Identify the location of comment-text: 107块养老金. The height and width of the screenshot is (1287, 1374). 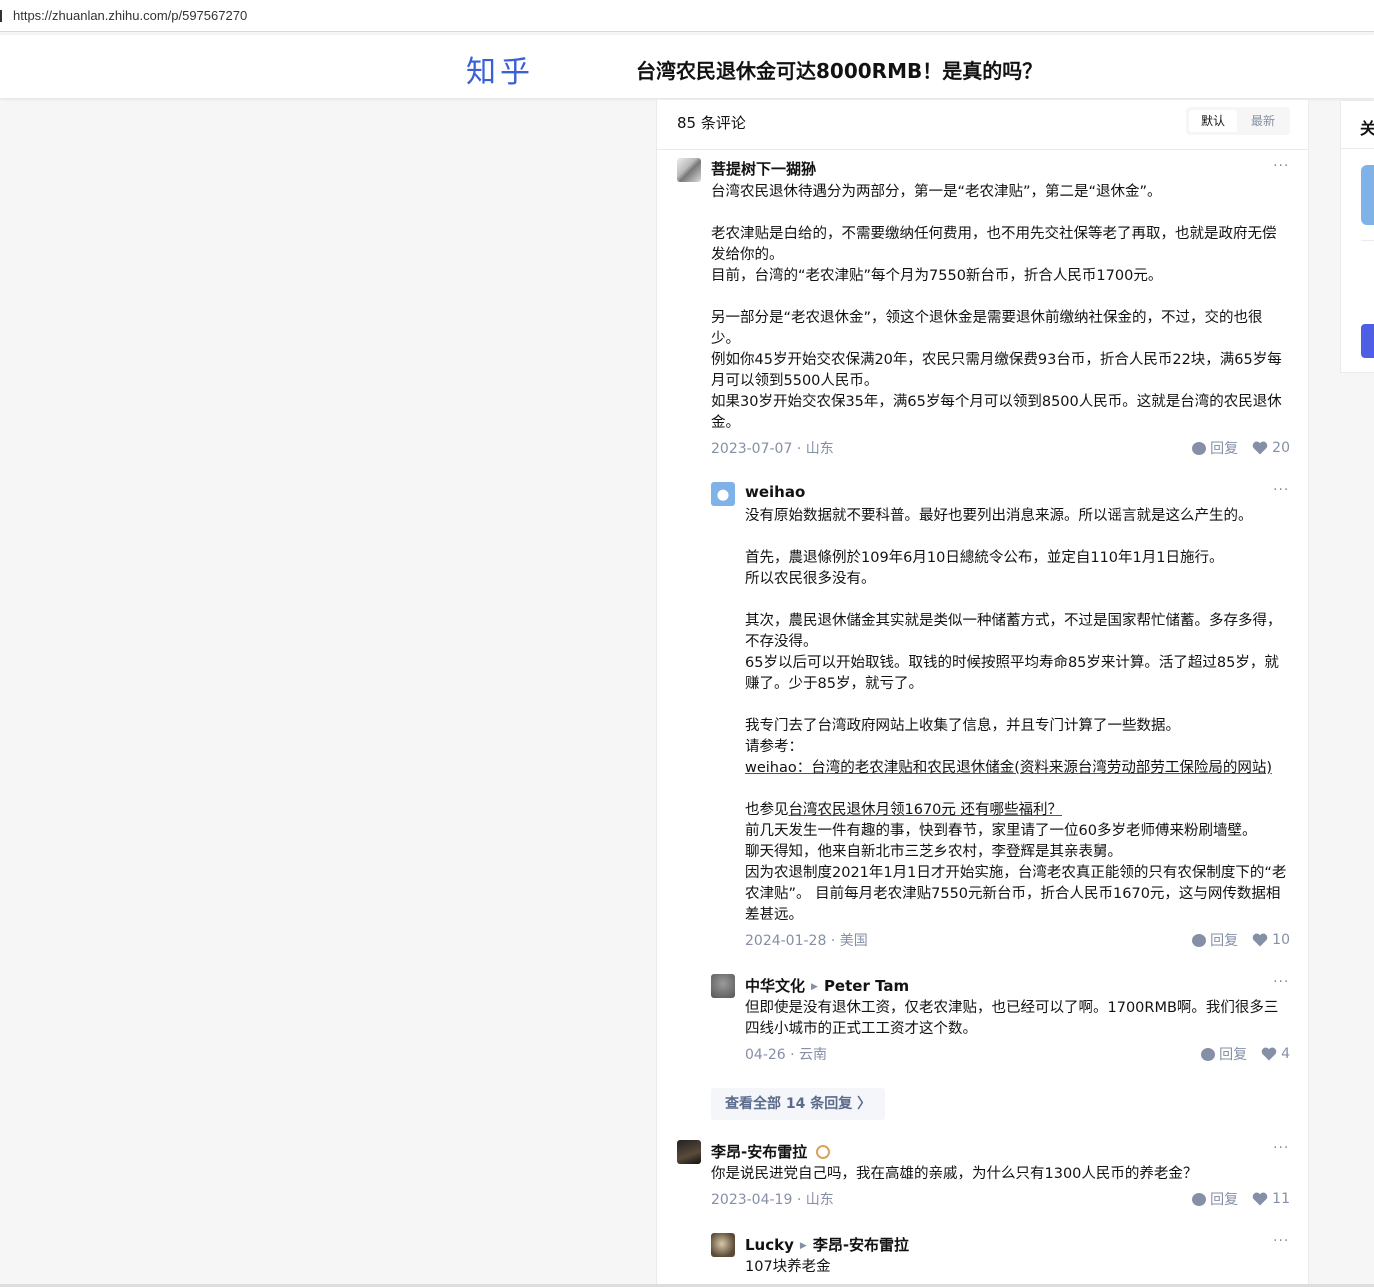
(1018, 1267).